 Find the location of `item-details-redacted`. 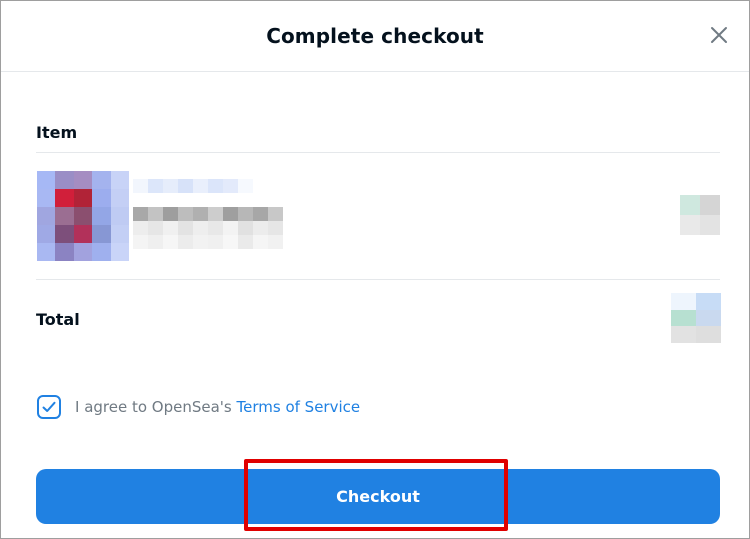

item-details-redacted is located at coordinates (208, 214).